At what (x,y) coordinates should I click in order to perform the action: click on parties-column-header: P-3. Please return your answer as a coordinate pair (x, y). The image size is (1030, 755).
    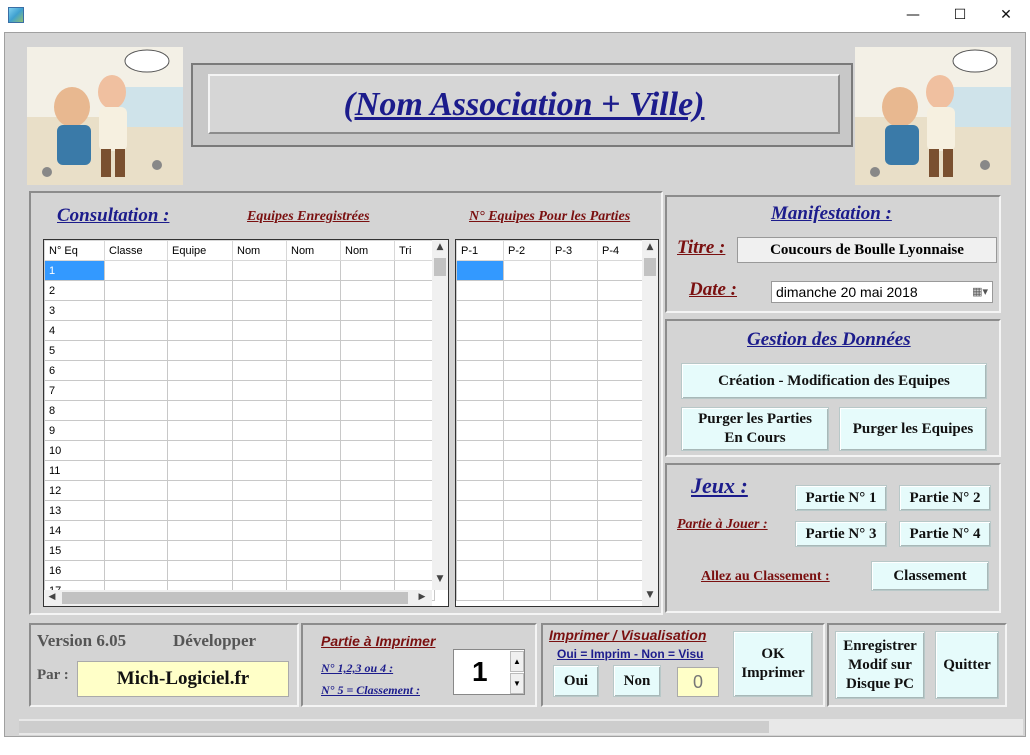
    Looking at the image, I should click on (574, 250).